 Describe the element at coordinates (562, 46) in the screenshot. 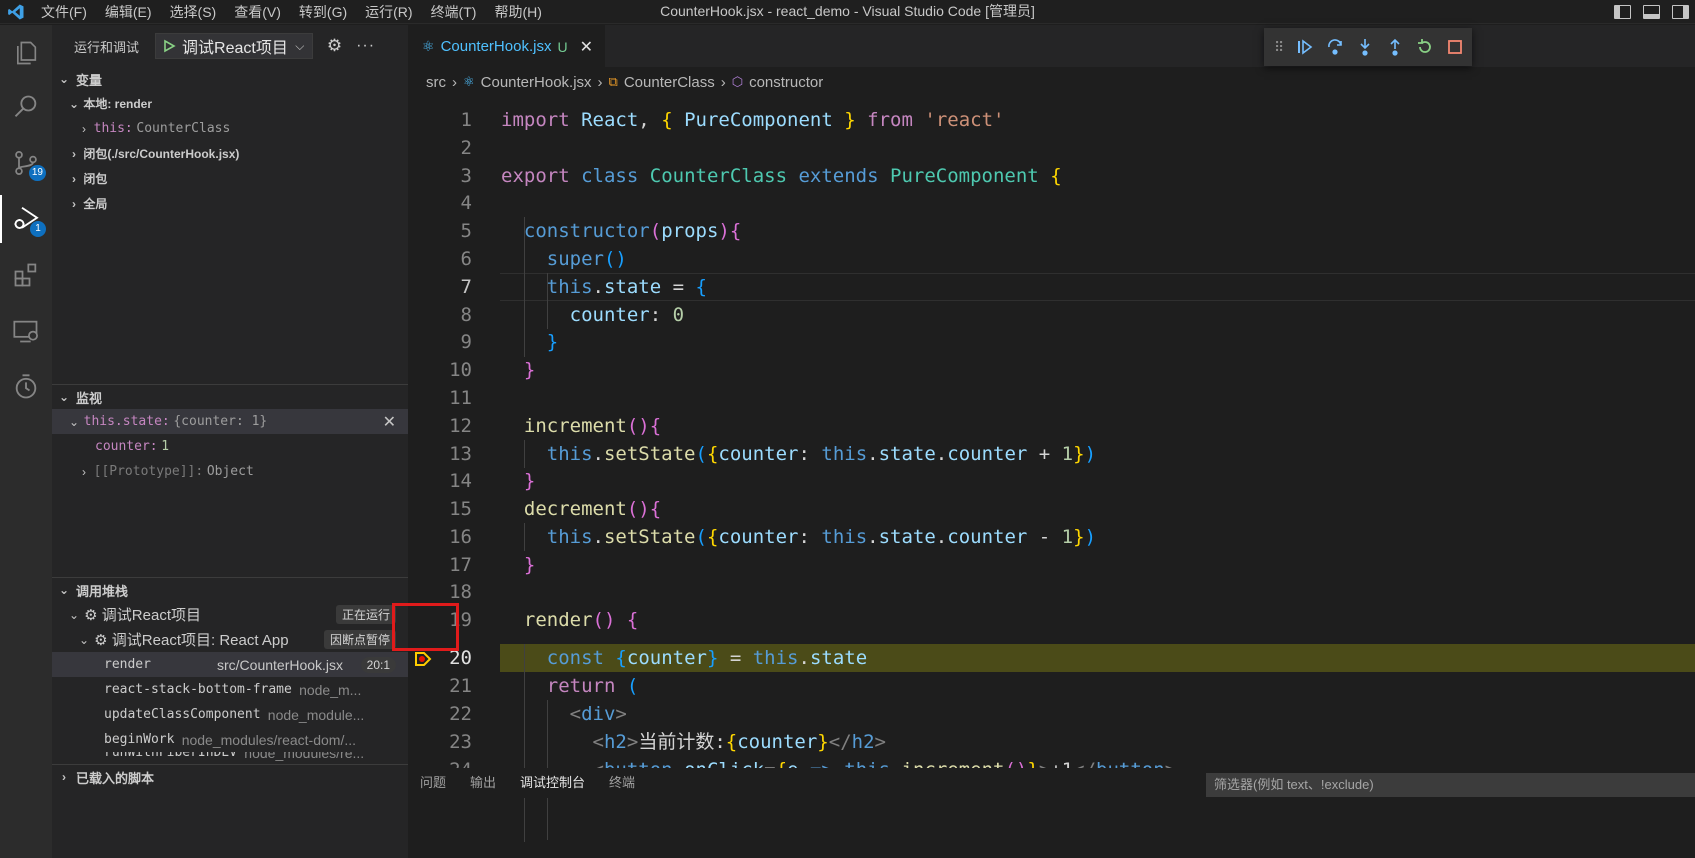

I see `tab-git-status: U` at that location.